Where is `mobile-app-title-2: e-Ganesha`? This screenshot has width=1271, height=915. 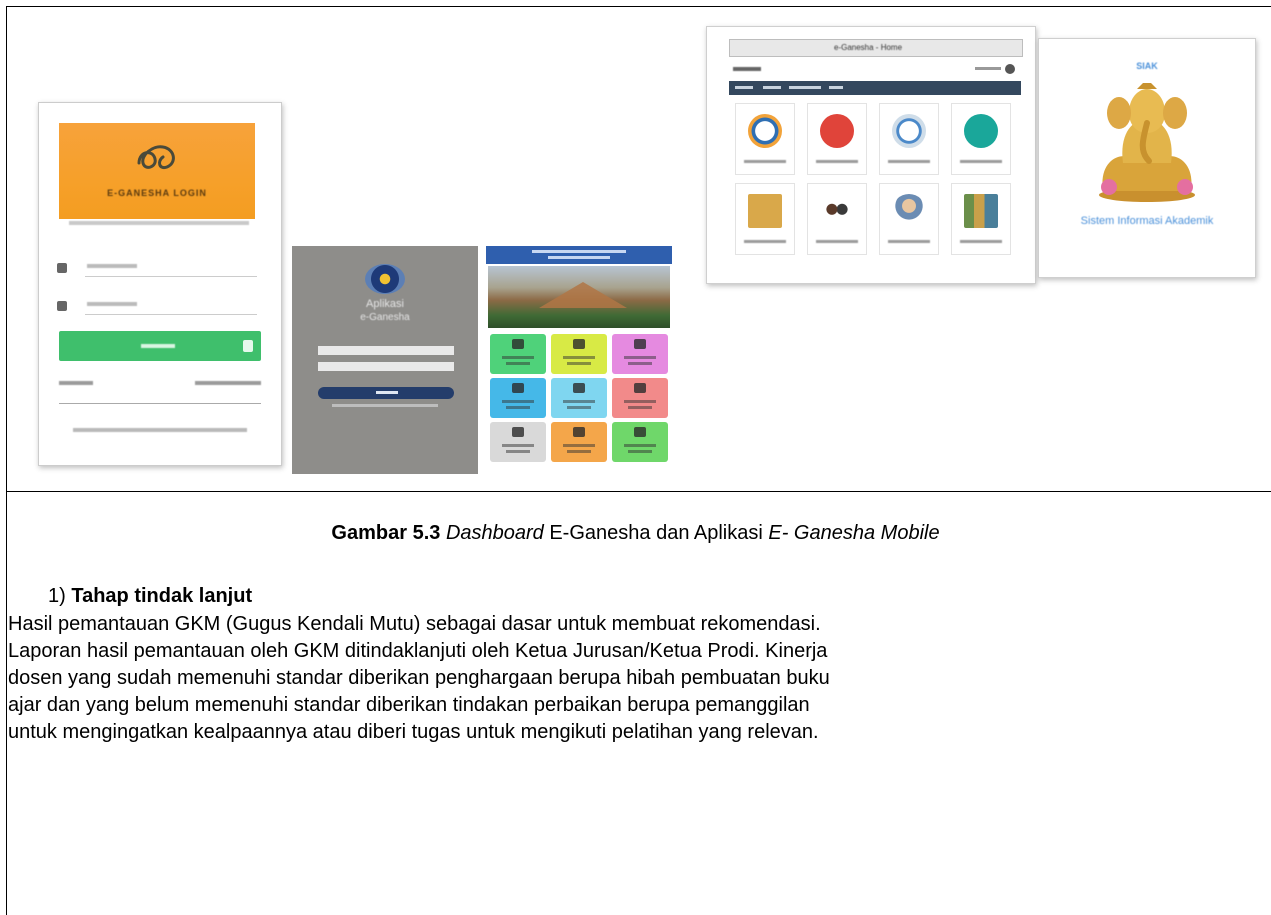 mobile-app-title-2: e-Ganesha is located at coordinates (385, 317).